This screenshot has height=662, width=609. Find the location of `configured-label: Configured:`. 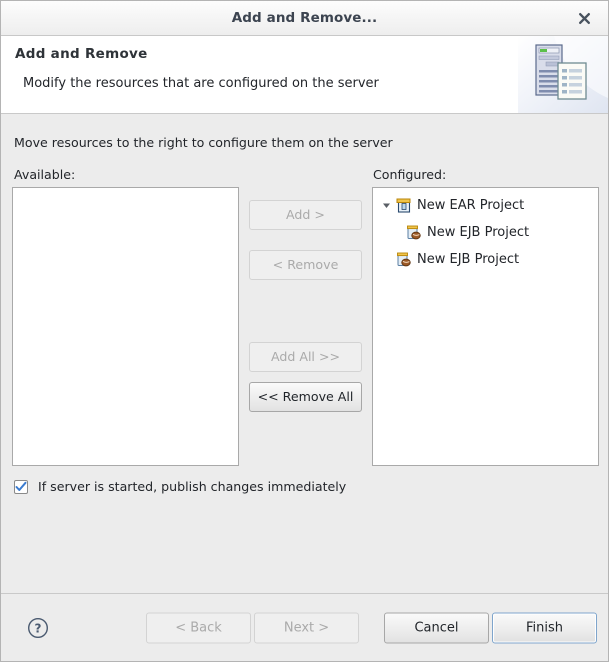

configured-label: Configured: is located at coordinates (410, 174).